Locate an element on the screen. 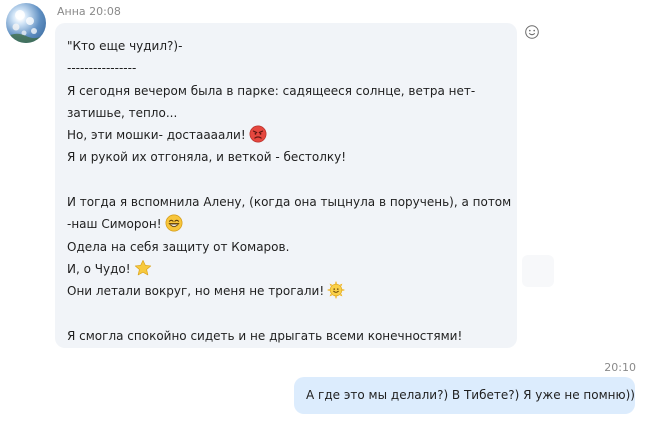 The image size is (645, 424). line-text: Одела на себя защиту от Комаров. is located at coordinates (178, 246).